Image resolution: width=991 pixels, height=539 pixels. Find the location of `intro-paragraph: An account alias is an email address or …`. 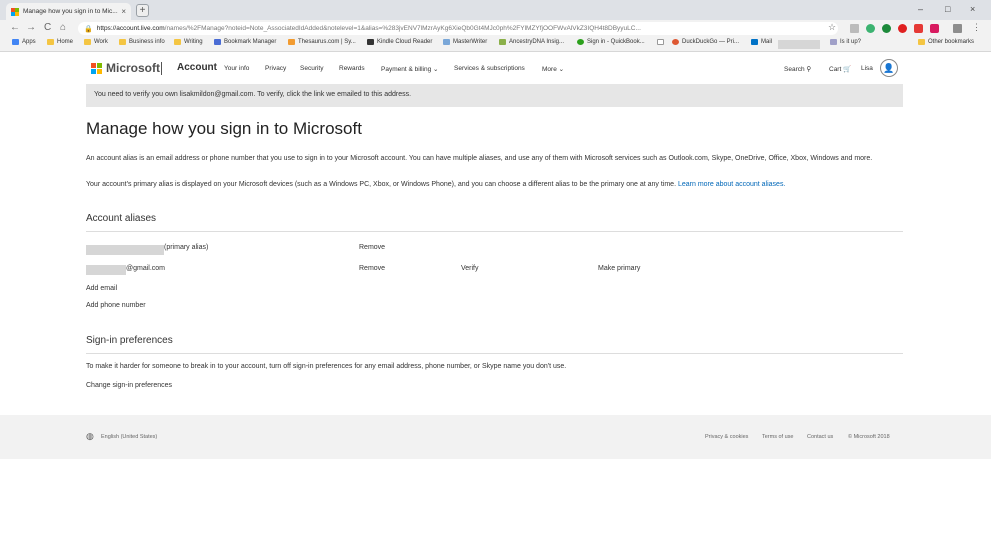

intro-paragraph: An account alias is an email address or … is located at coordinates (479, 158).